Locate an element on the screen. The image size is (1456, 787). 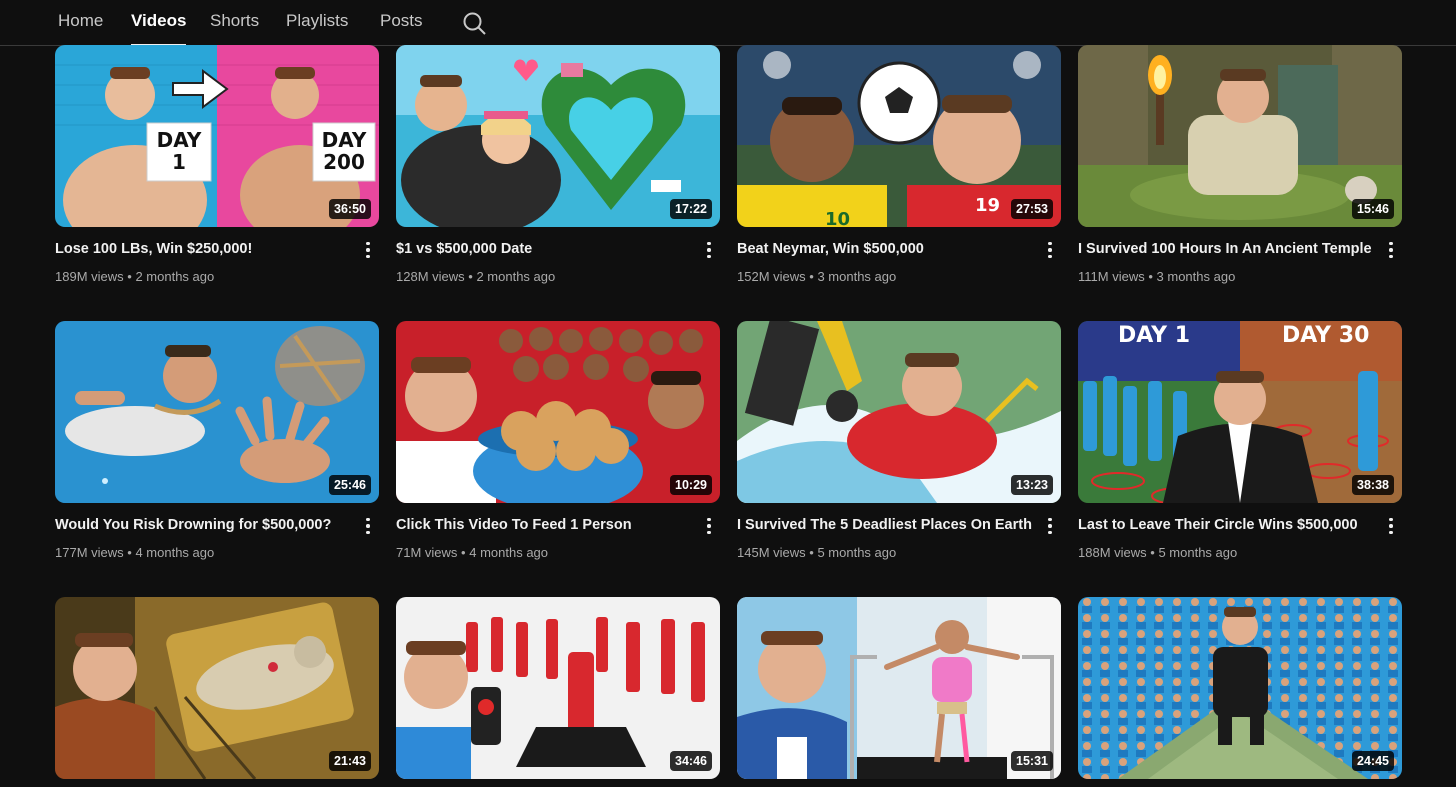
video-card: 21:43 is located at coordinates (217, 688).